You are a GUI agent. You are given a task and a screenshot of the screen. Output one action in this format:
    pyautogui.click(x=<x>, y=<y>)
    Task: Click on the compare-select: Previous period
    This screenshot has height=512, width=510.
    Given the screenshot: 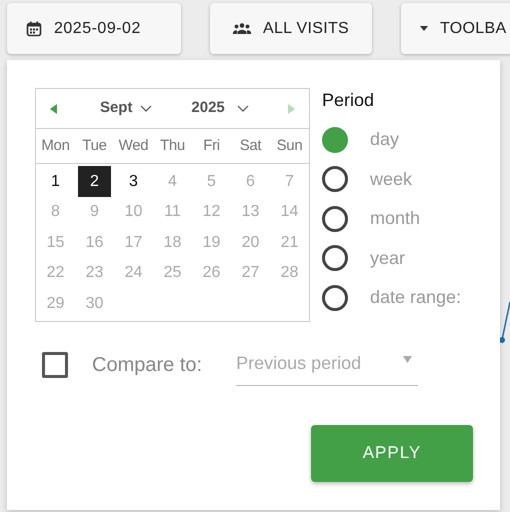 What is the action you would take?
    pyautogui.click(x=327, y=365)
    